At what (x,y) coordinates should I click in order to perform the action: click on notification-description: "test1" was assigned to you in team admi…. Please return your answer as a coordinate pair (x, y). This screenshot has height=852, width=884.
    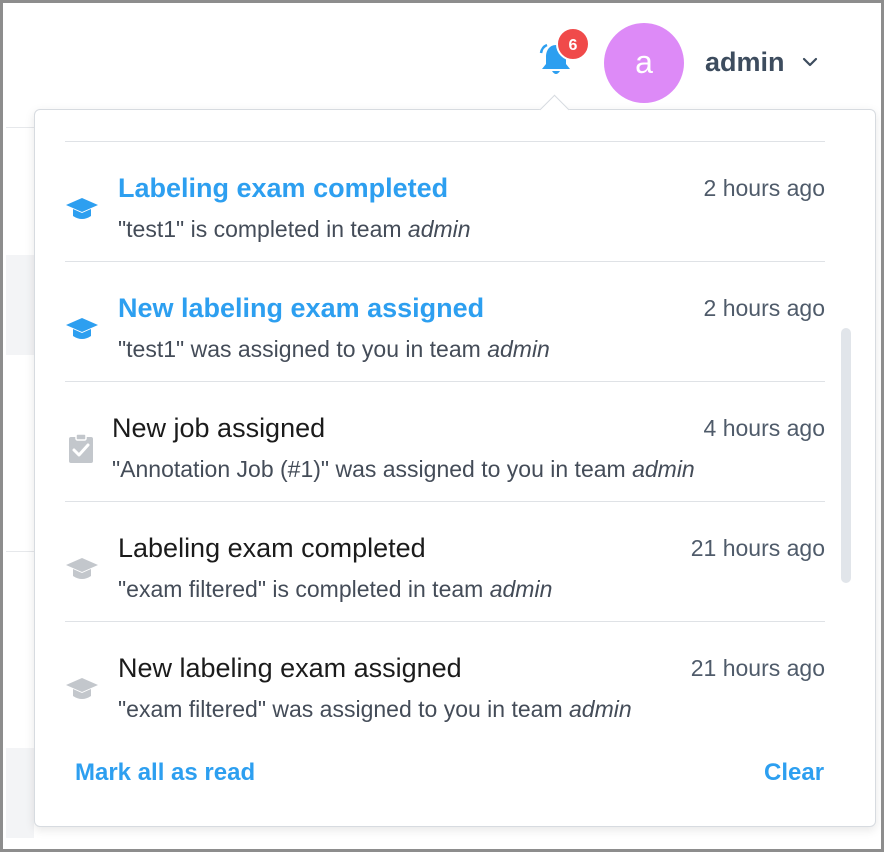
    Looking at the image, I should click on (334, 349).